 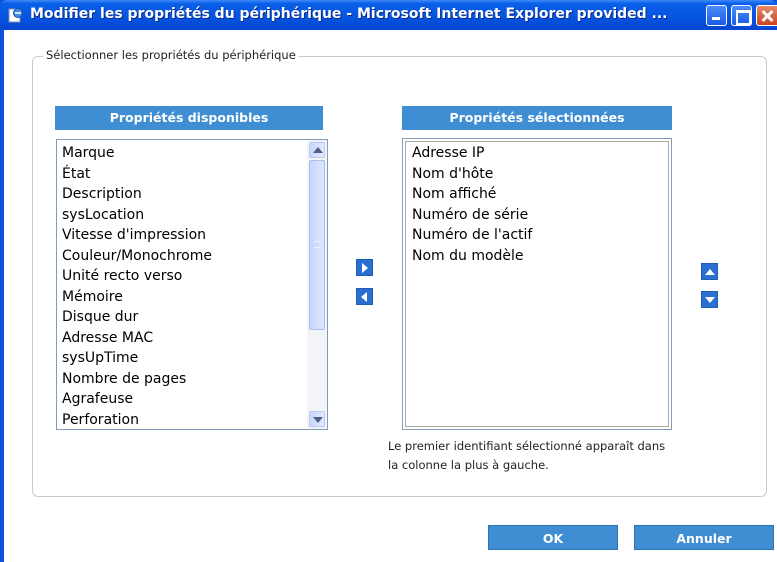 What do you see at coordinates (537, 194) in the screenshot?
I see `list-item: Nom affiché` at bounding box center [537, 194].